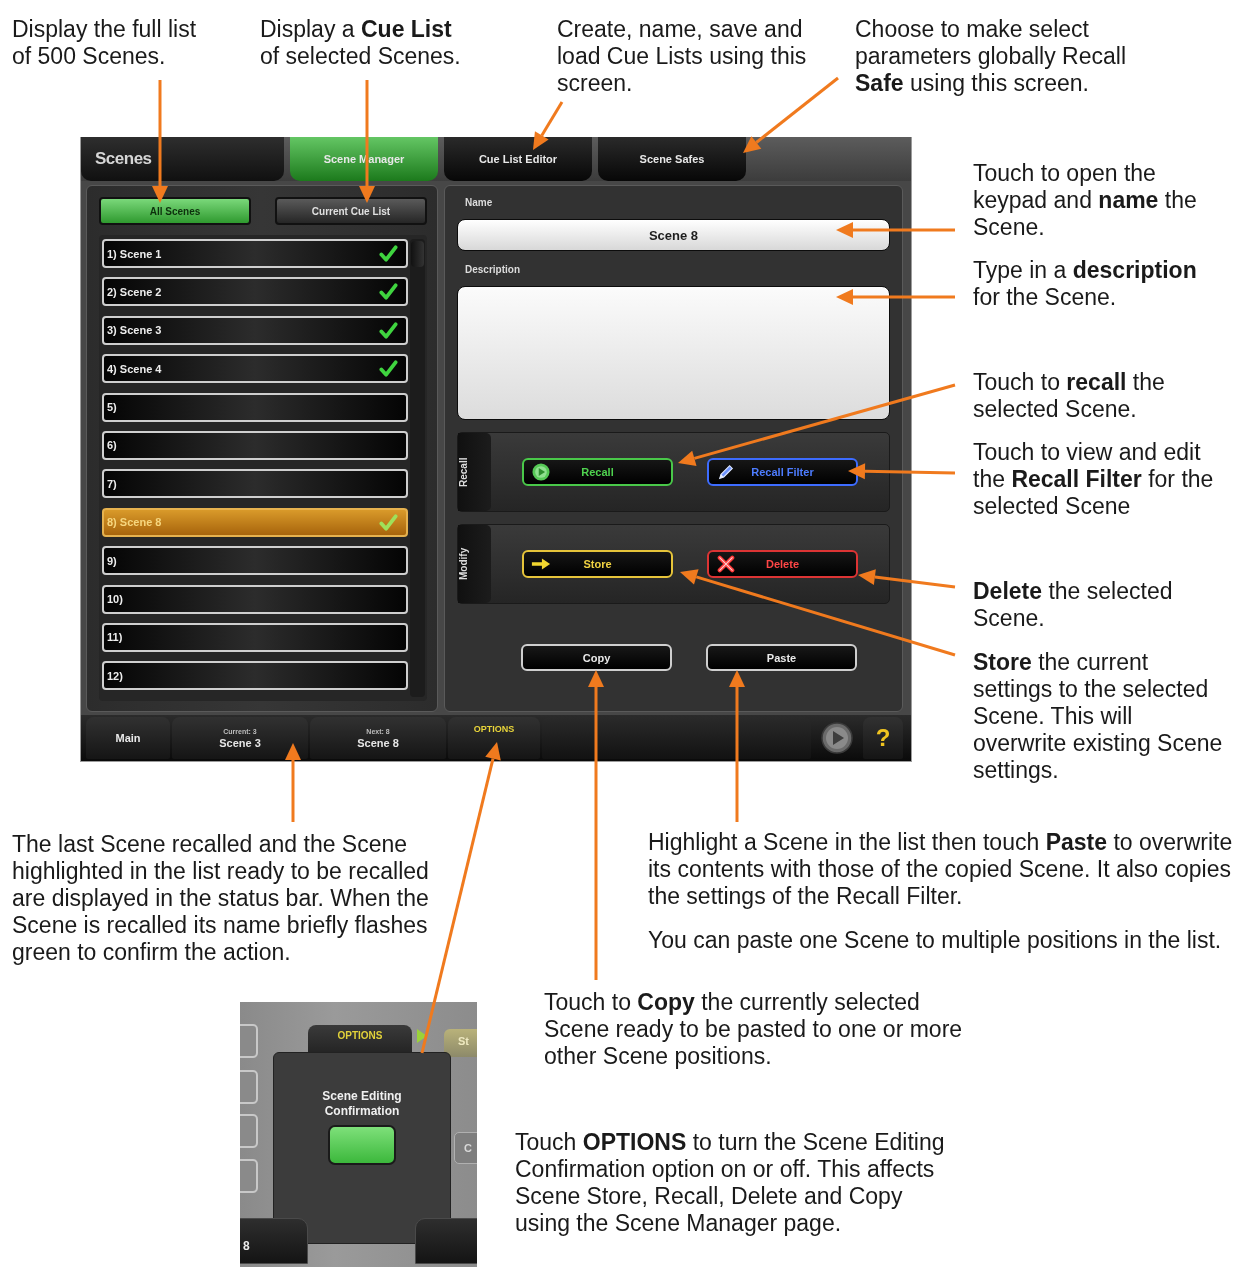  Describe the element at coordinates (596, 657) in the screenshot. I see `clipboard-button: Copy` at that location.